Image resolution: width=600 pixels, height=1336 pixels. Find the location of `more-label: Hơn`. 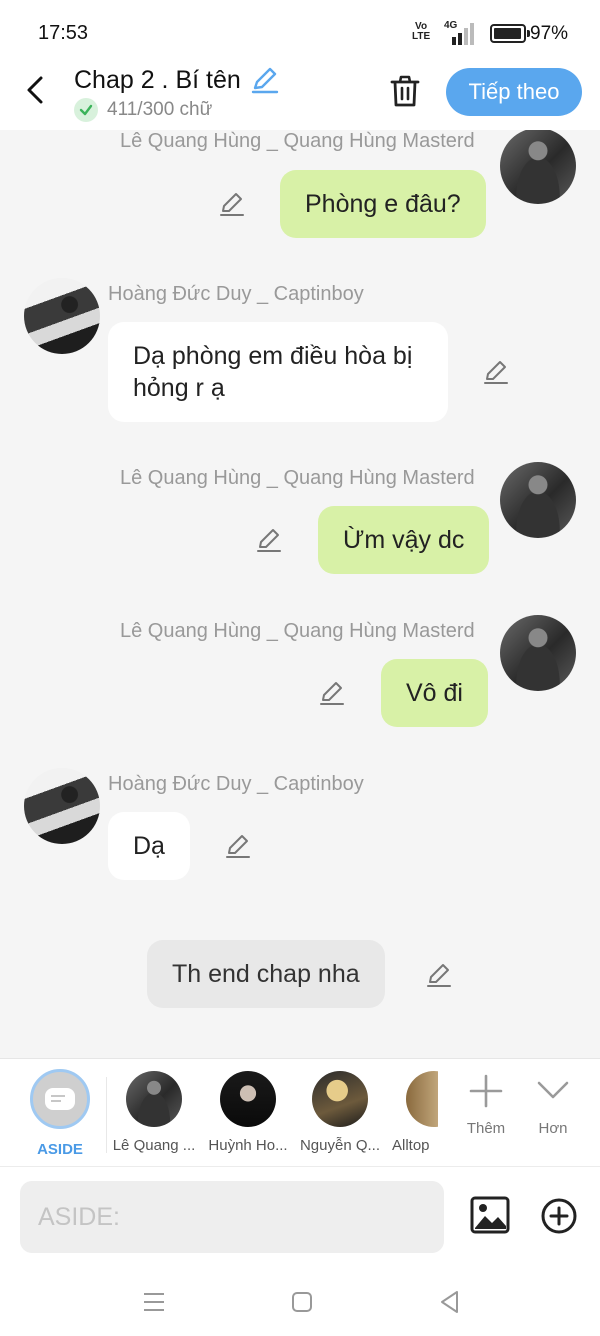

more-label: Hơn is located at coordinates (553, 1128).